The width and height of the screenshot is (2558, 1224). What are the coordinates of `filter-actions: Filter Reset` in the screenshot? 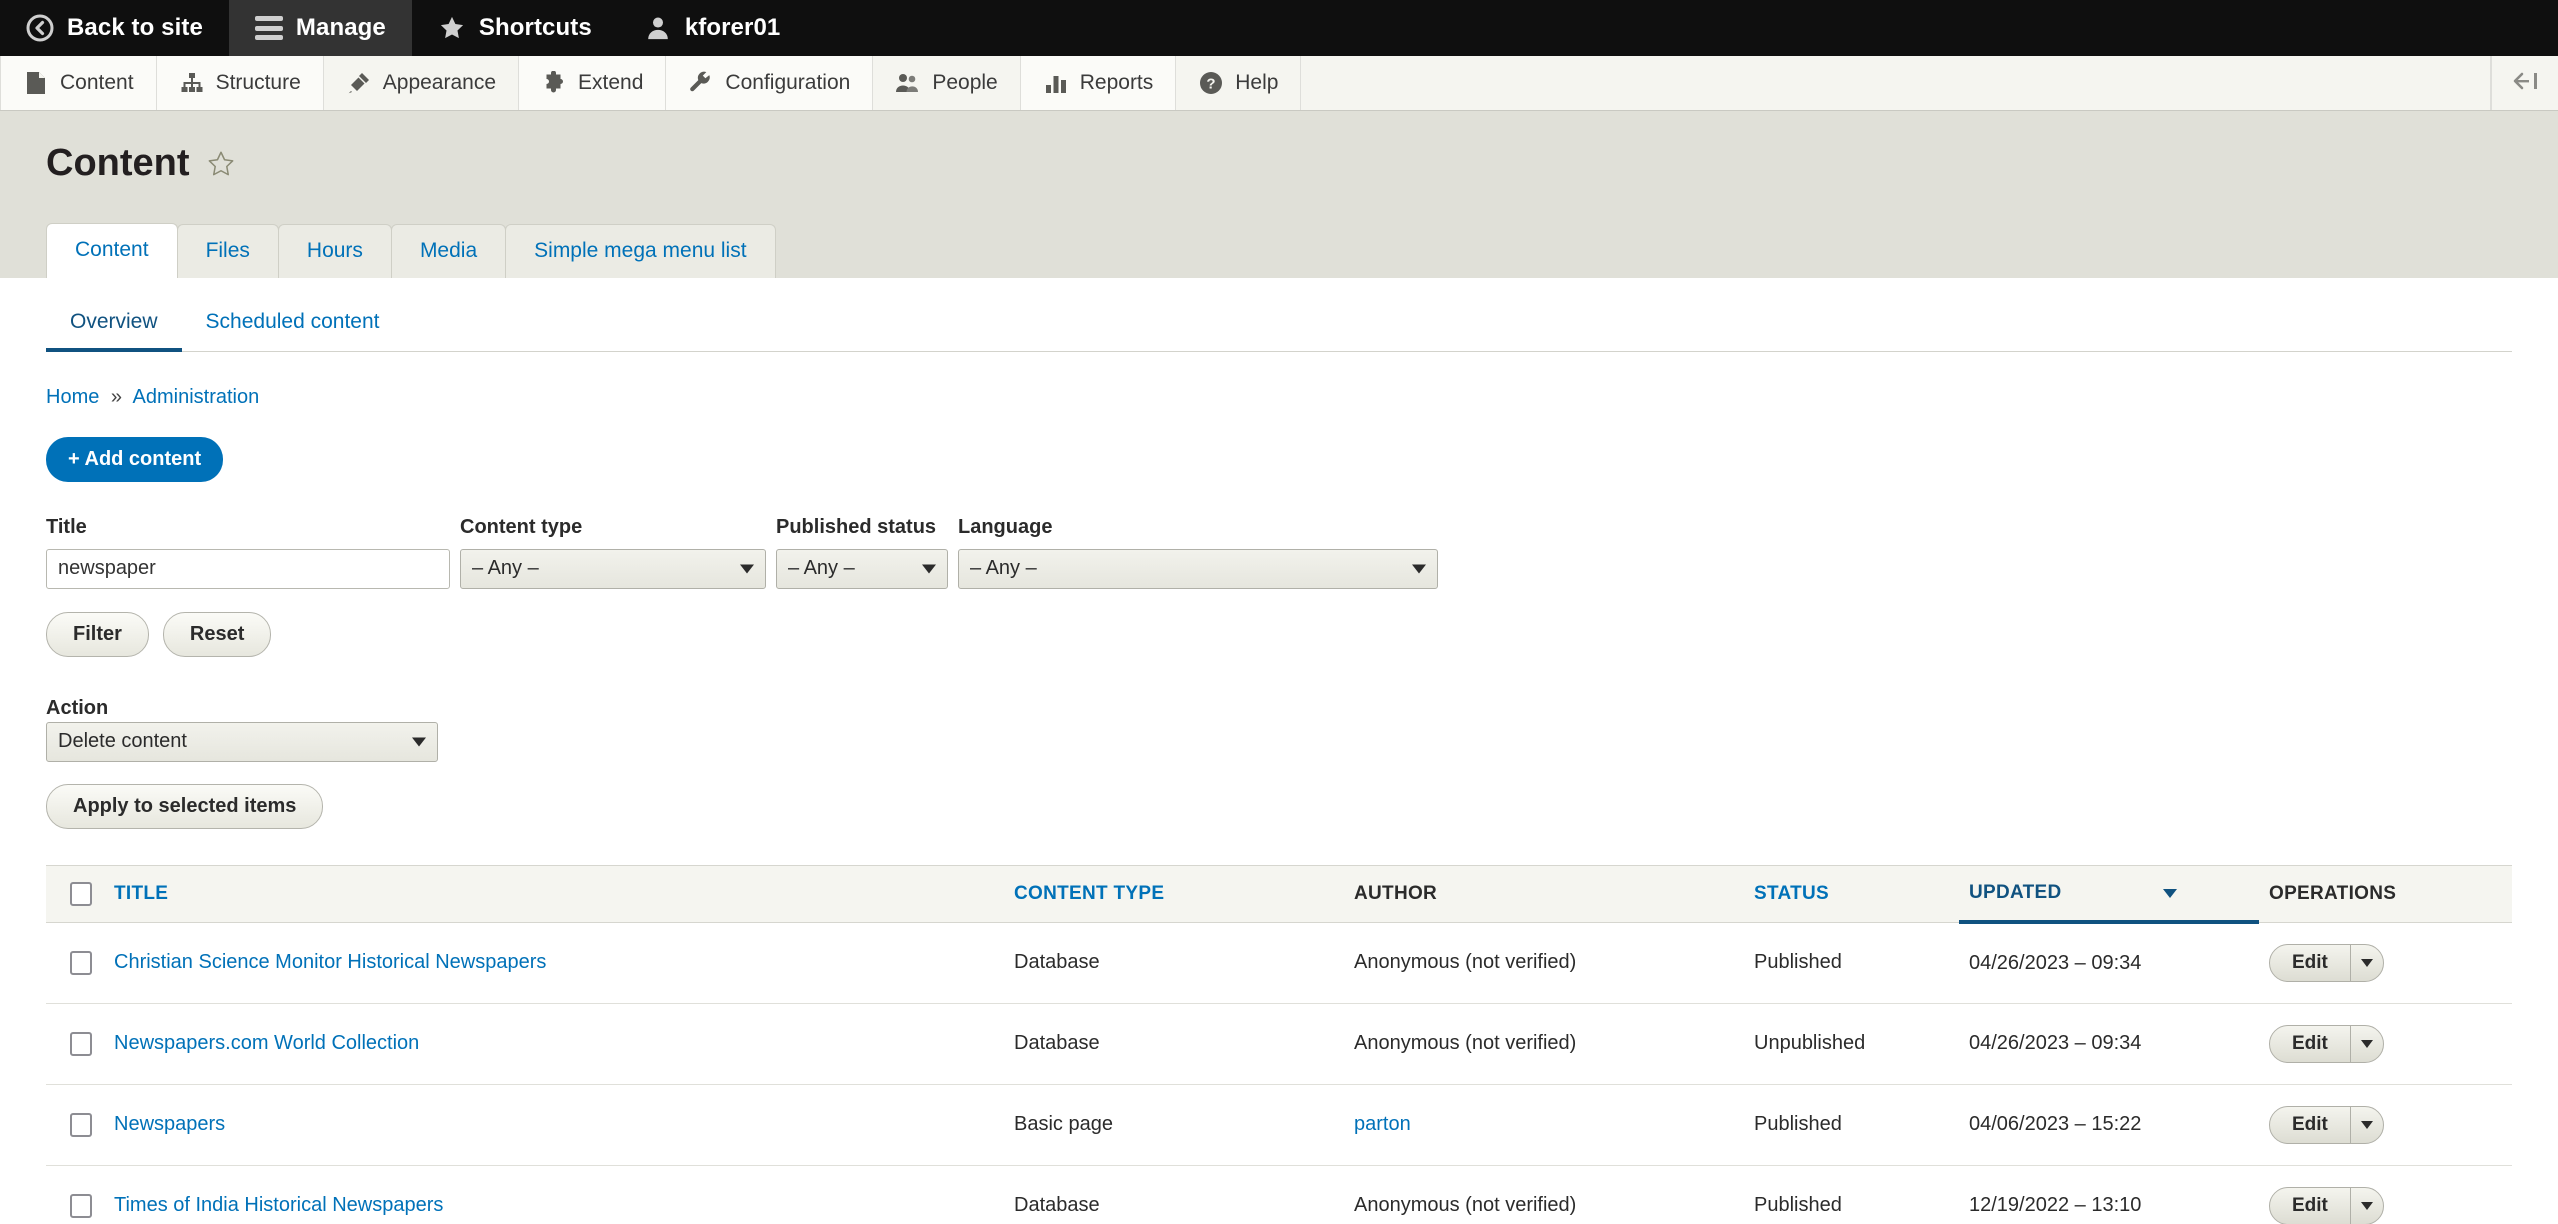 It's located at (1279, 634).